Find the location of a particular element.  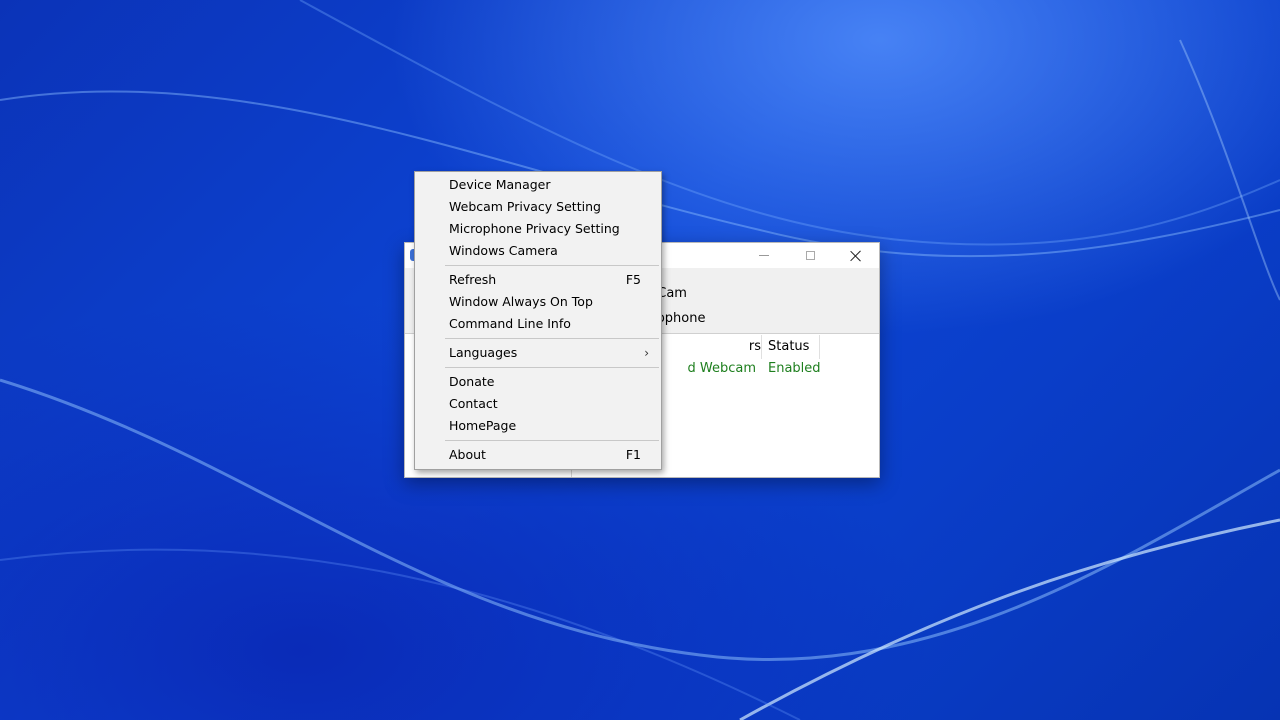

menu-shortcut: F5 is located at coordinates (633, 279).